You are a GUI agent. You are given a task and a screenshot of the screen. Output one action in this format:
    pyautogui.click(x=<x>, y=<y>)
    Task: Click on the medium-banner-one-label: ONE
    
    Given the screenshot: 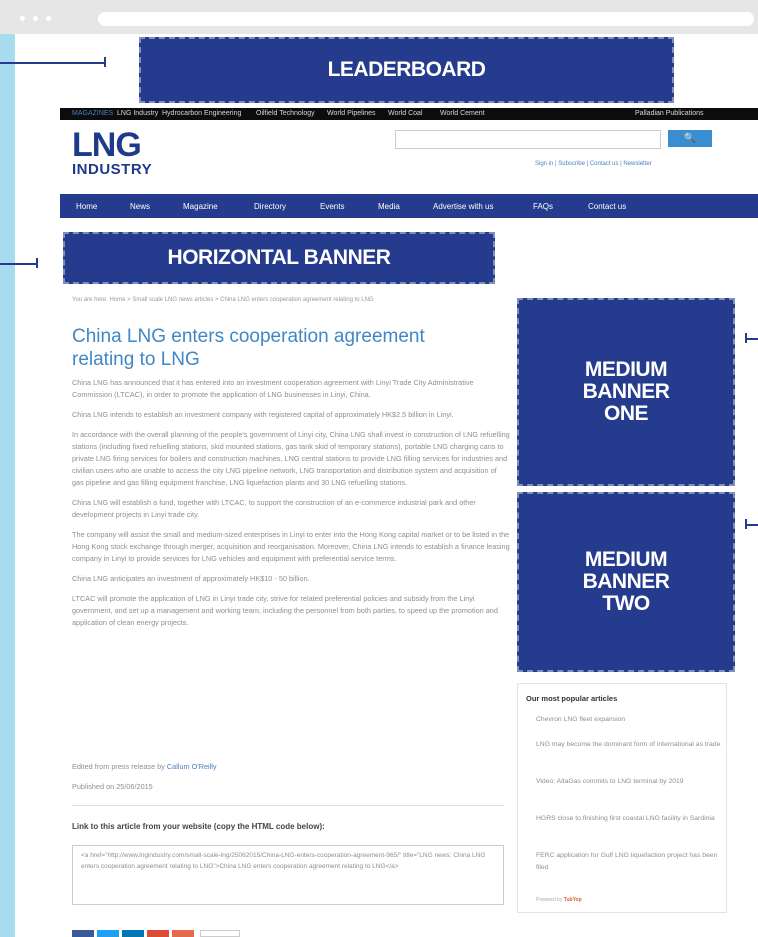 What is the action you would take?
    pyautogui.click(x=626, y=413)
    